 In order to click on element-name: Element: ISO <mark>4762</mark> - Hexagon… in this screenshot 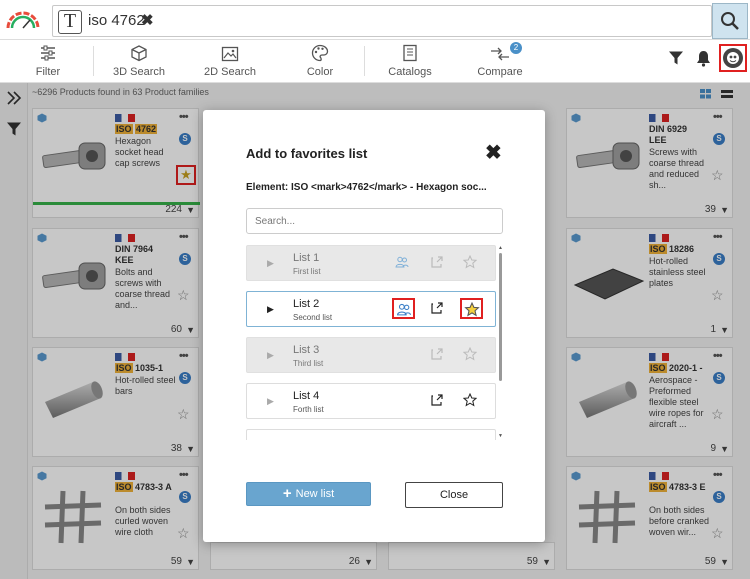, I will do `click(366, 187)`.